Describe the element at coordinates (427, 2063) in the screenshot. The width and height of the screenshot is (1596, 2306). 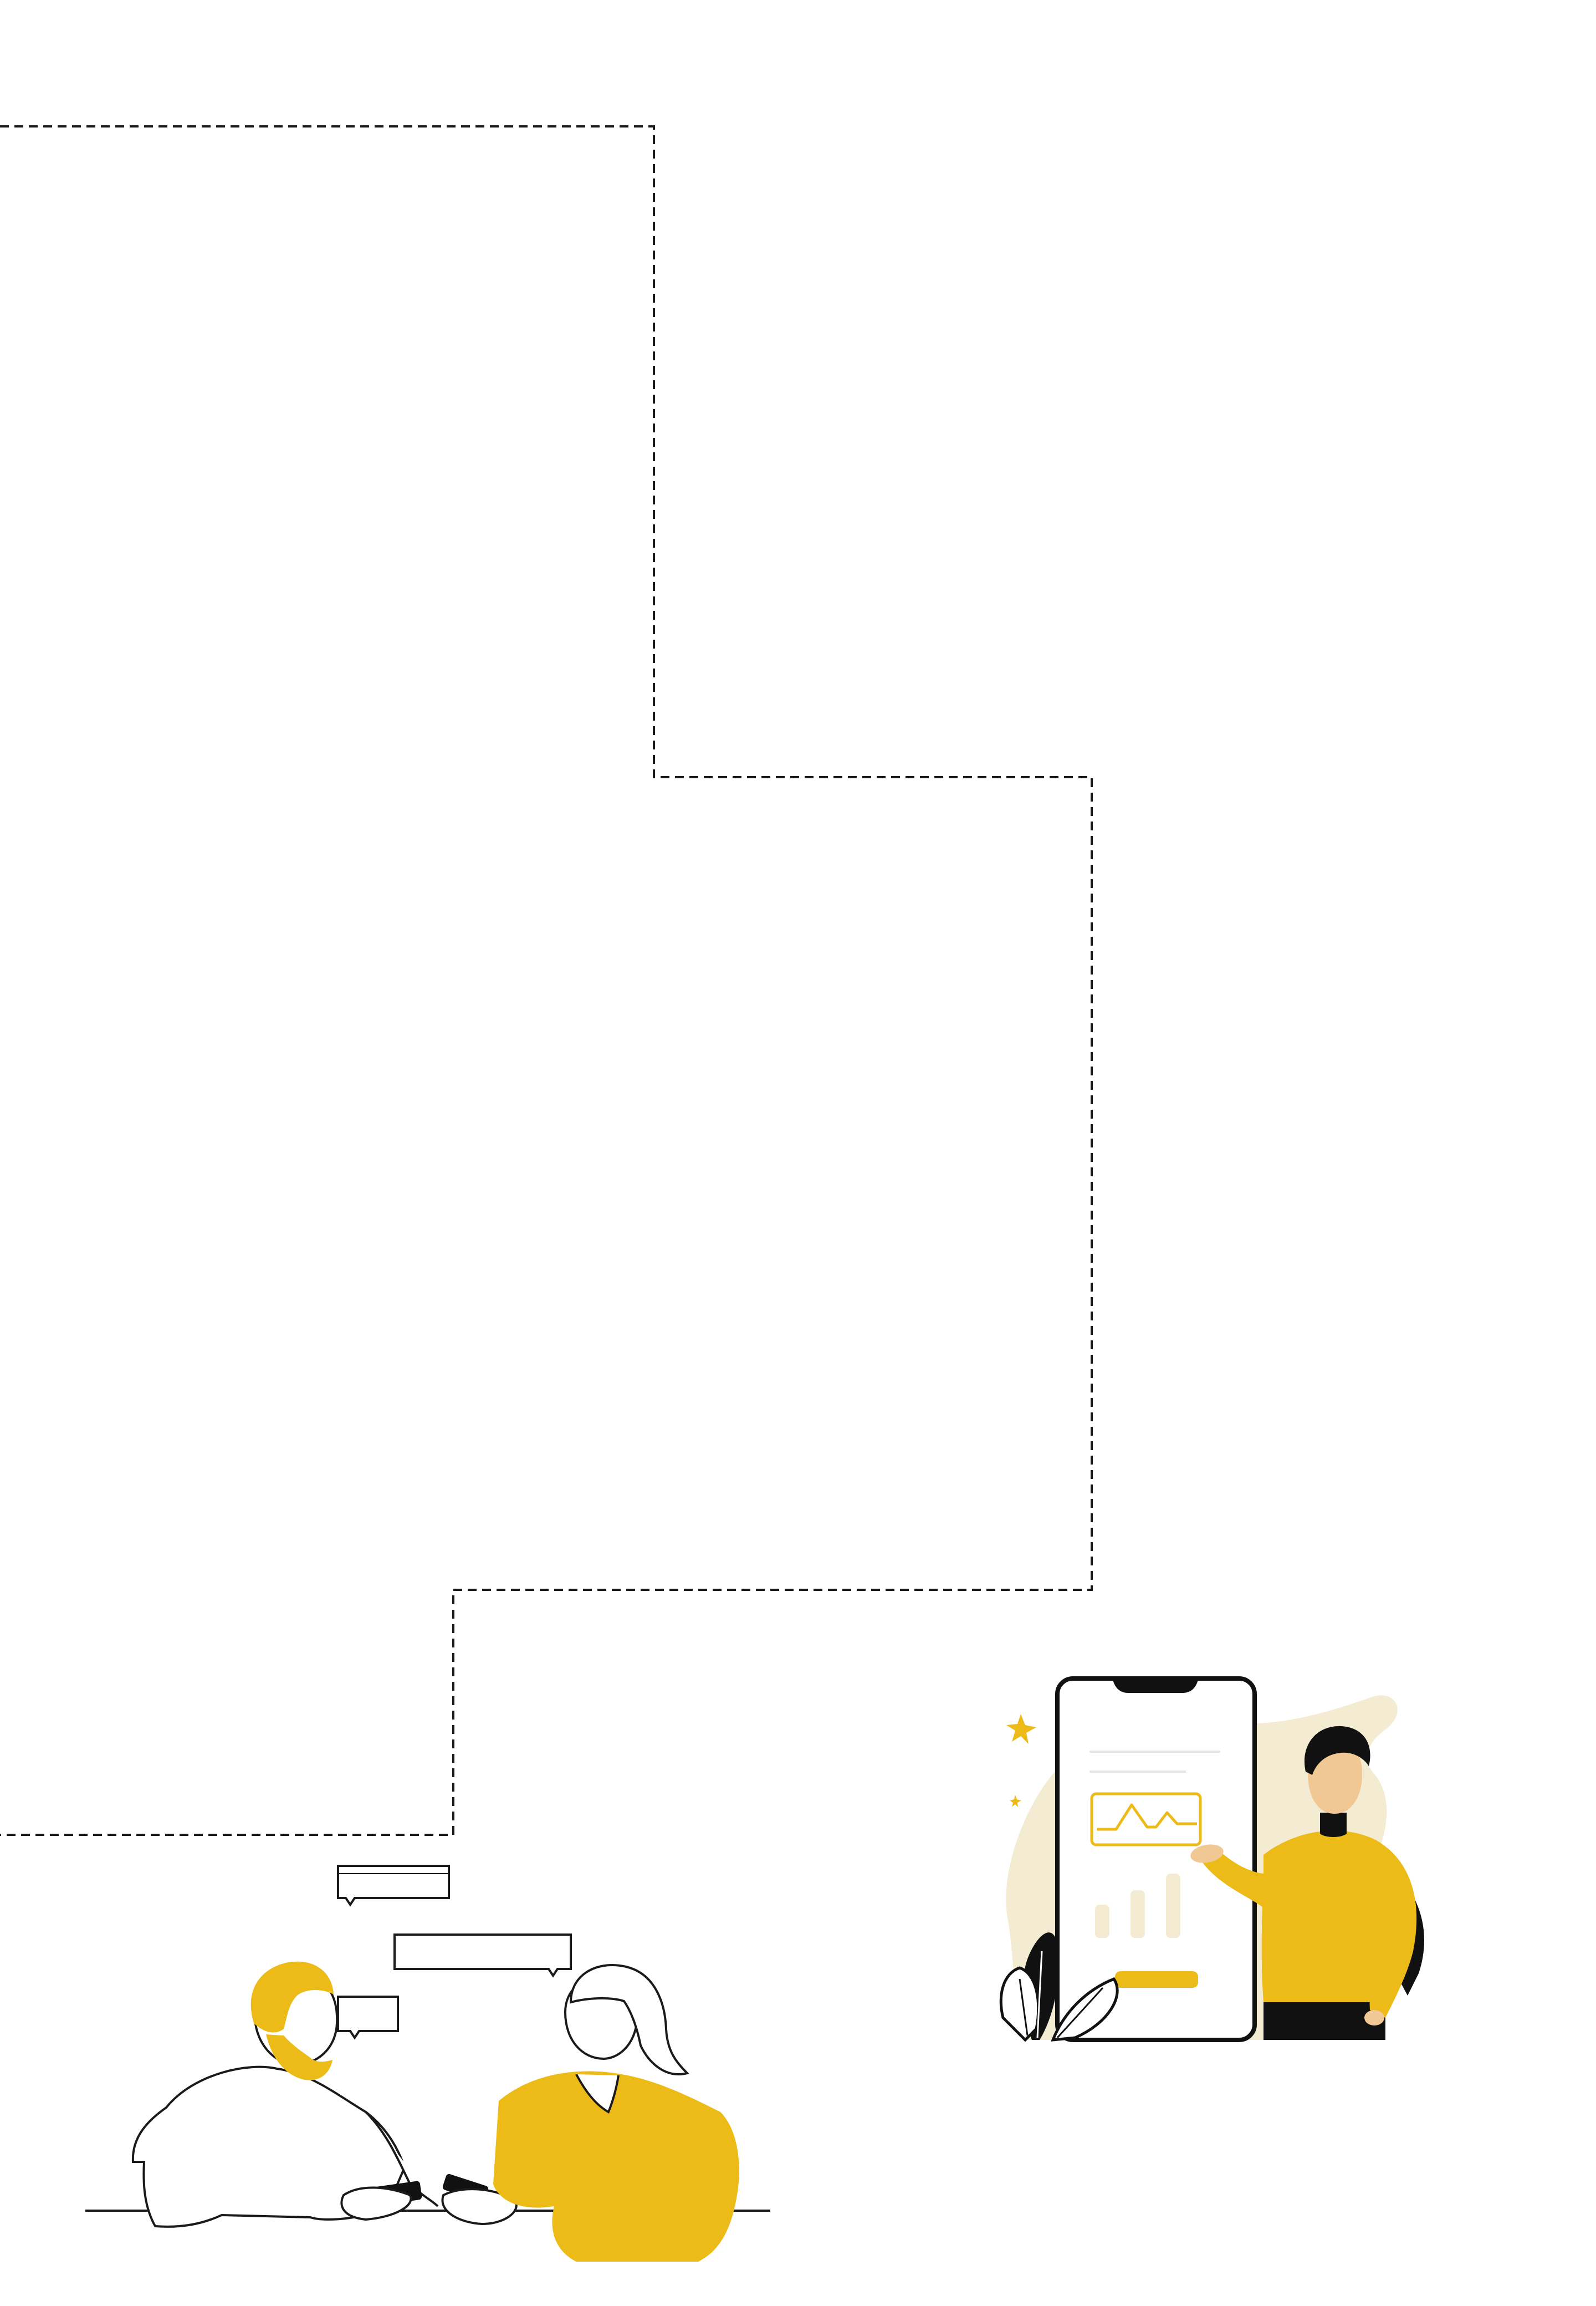
I see `two-people-with-phones-illustration` at that location.